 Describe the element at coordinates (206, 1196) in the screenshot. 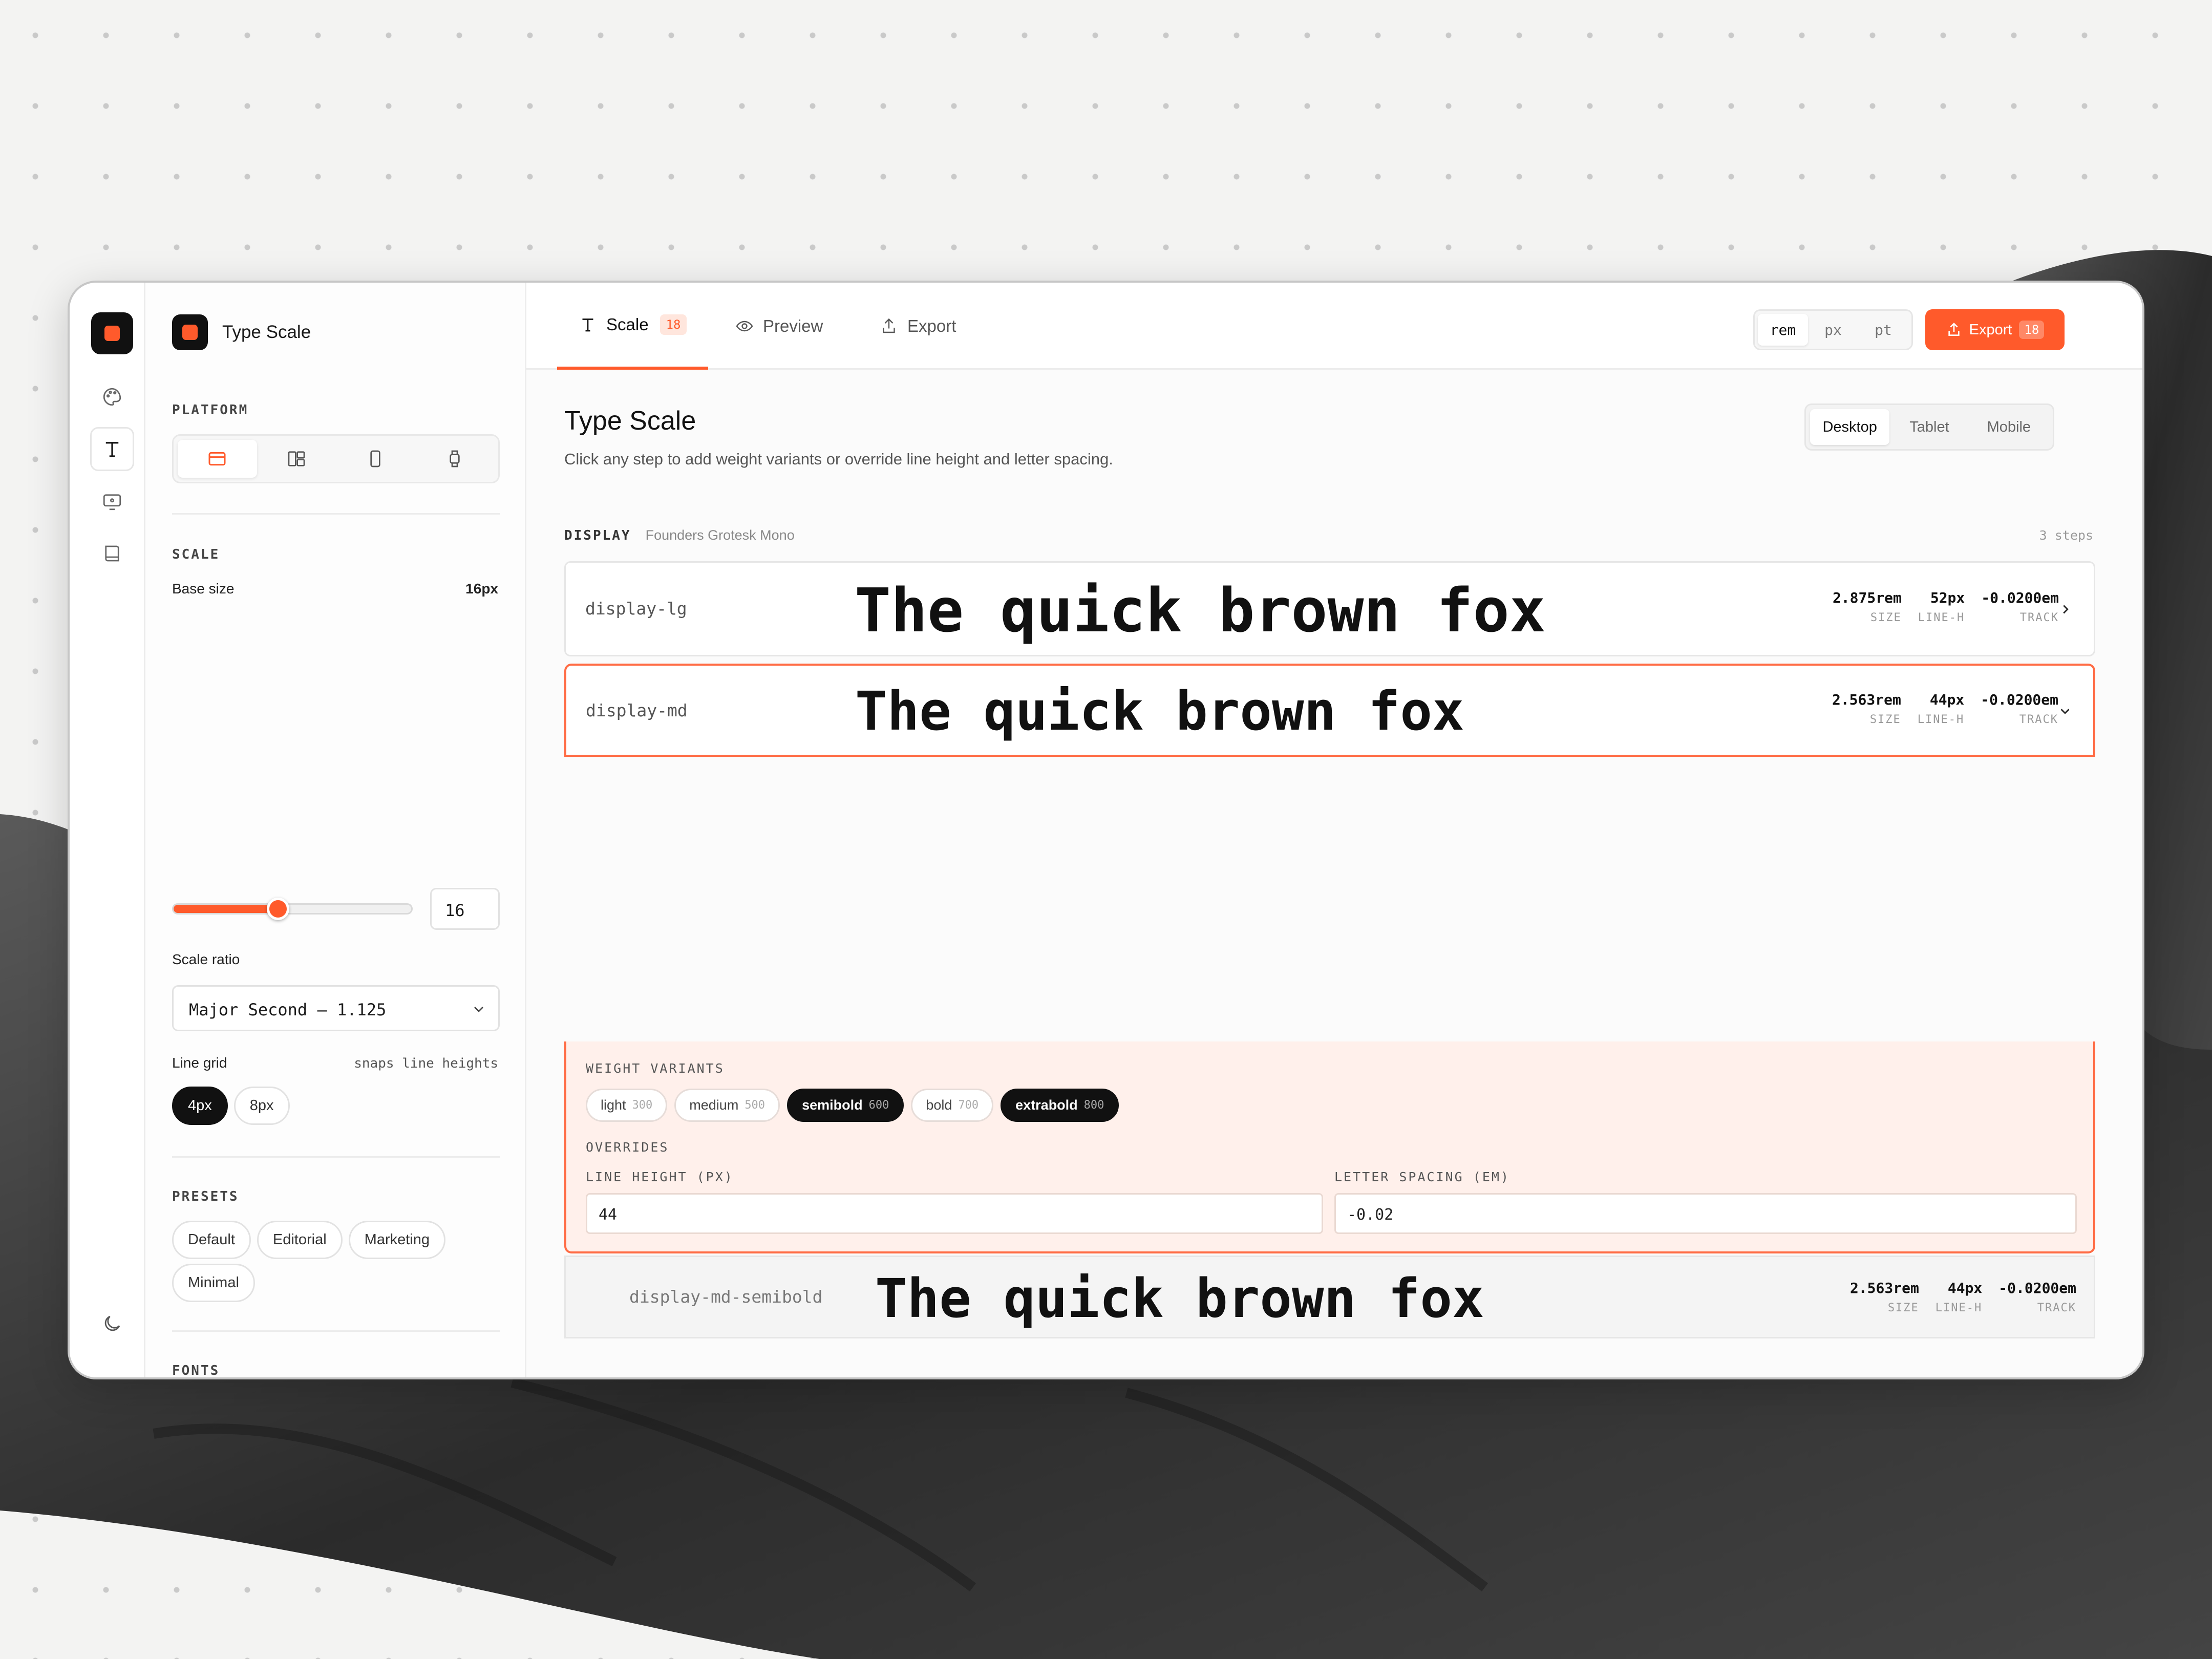

I see `presets-label: PRESETS` at that location.